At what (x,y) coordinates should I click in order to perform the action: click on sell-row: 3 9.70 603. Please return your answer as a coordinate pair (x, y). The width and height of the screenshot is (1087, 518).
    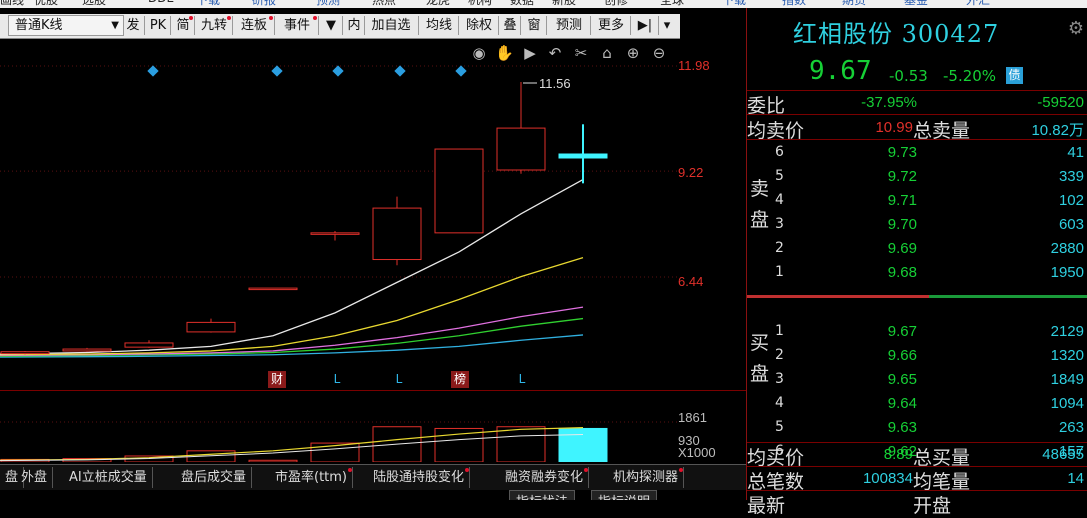
    Looking at the image, I should click on (917, 226).